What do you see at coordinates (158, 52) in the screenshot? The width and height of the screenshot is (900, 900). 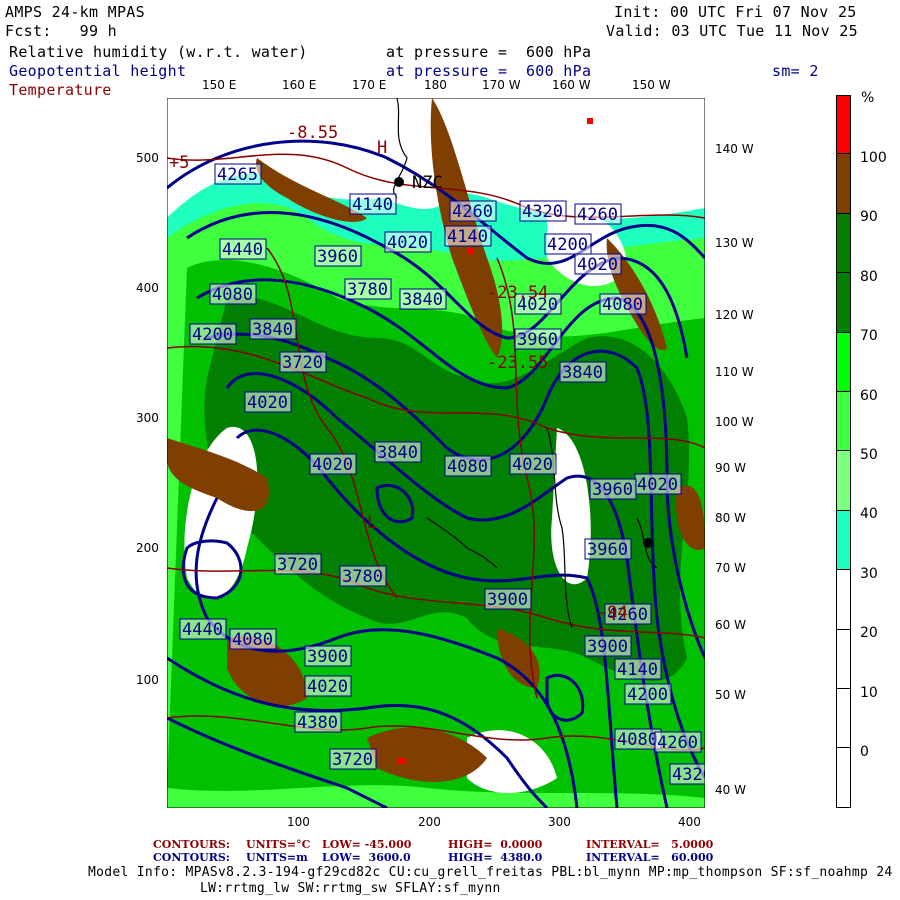 I see `field-rh-name: Relative humidity (w.r.t. water)` at bounding box center [158, 52].